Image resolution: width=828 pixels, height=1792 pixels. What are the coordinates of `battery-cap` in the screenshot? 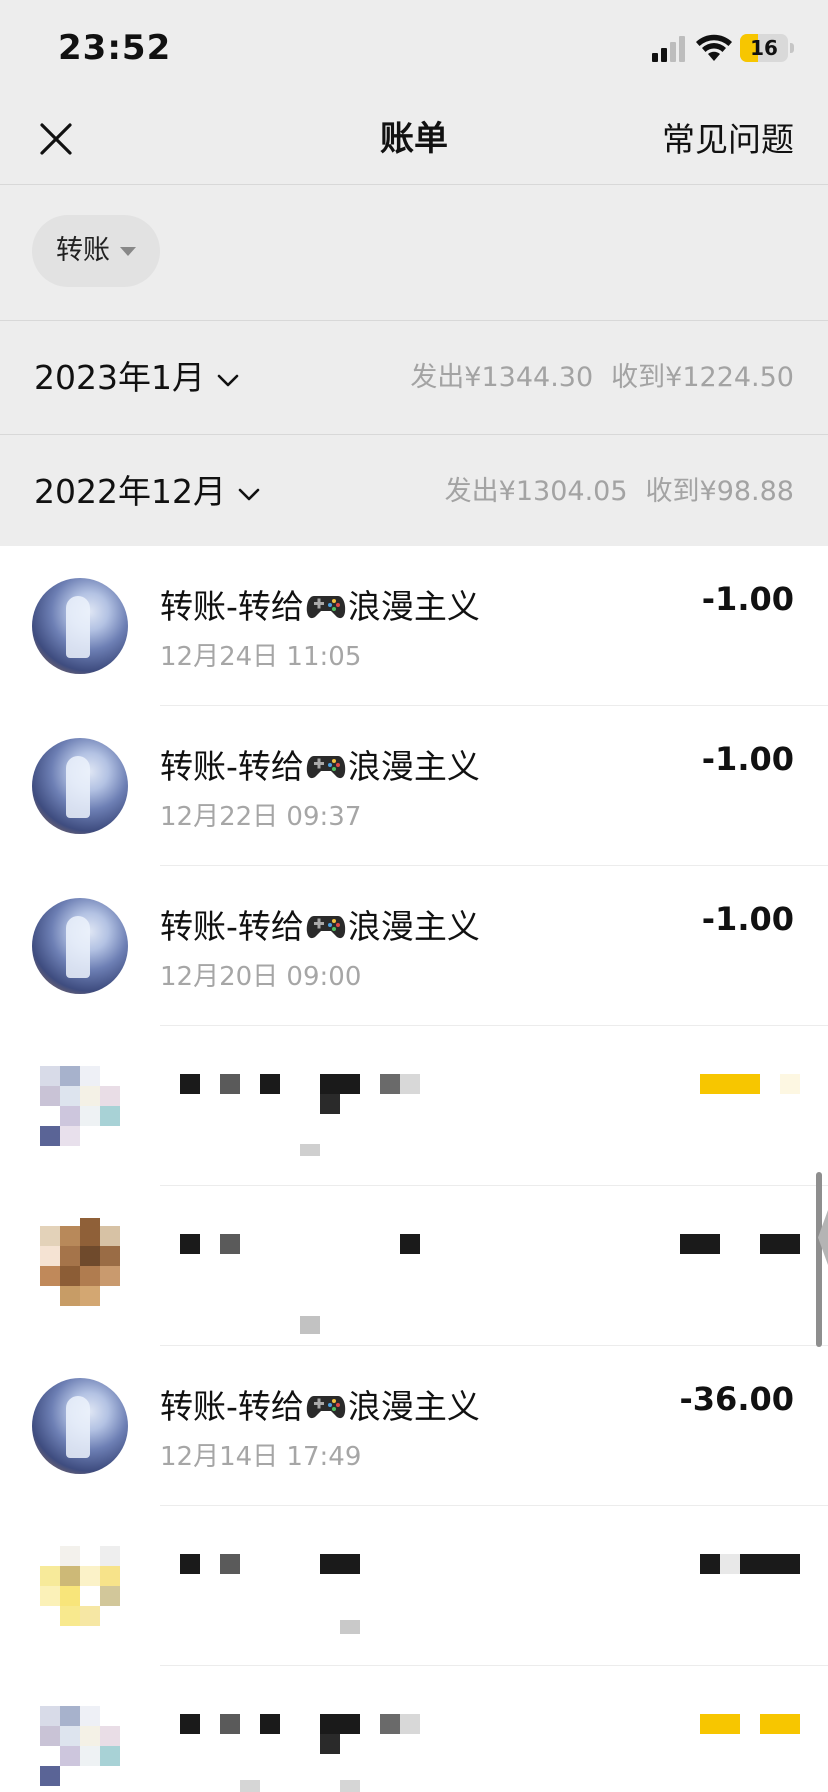 It's located at (792, 48).